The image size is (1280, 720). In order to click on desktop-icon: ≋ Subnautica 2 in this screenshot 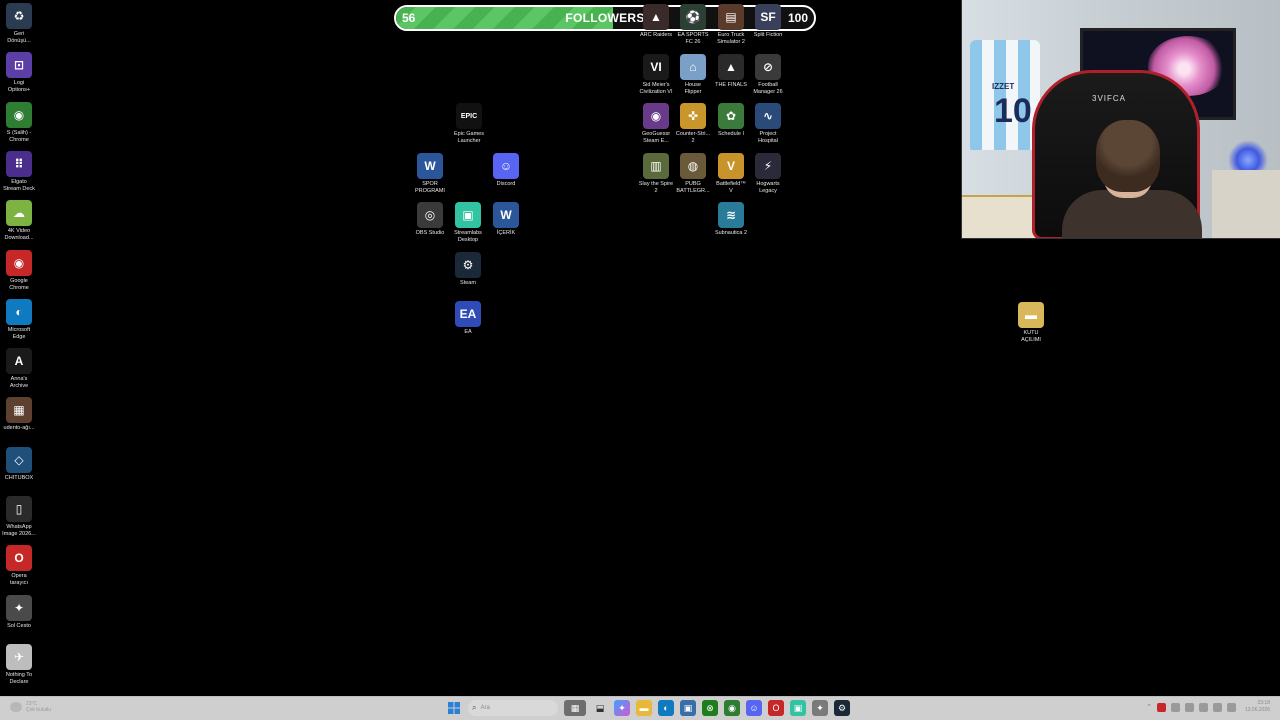, I will do `click(731, 219)`.